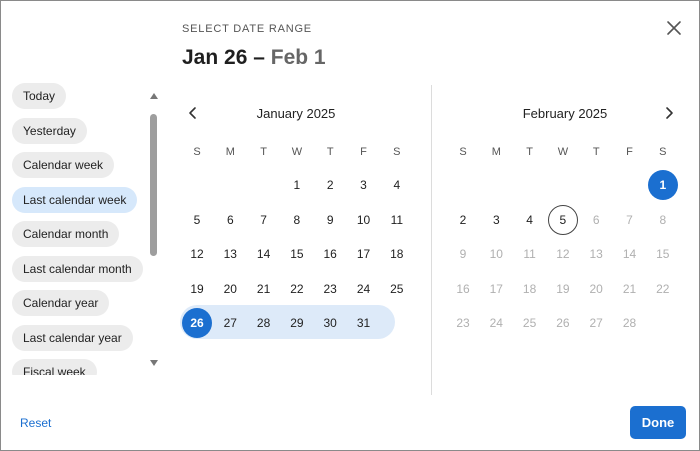 The image size is (700, 451). I want to click on calendar-day: 29, so click(297, 323).